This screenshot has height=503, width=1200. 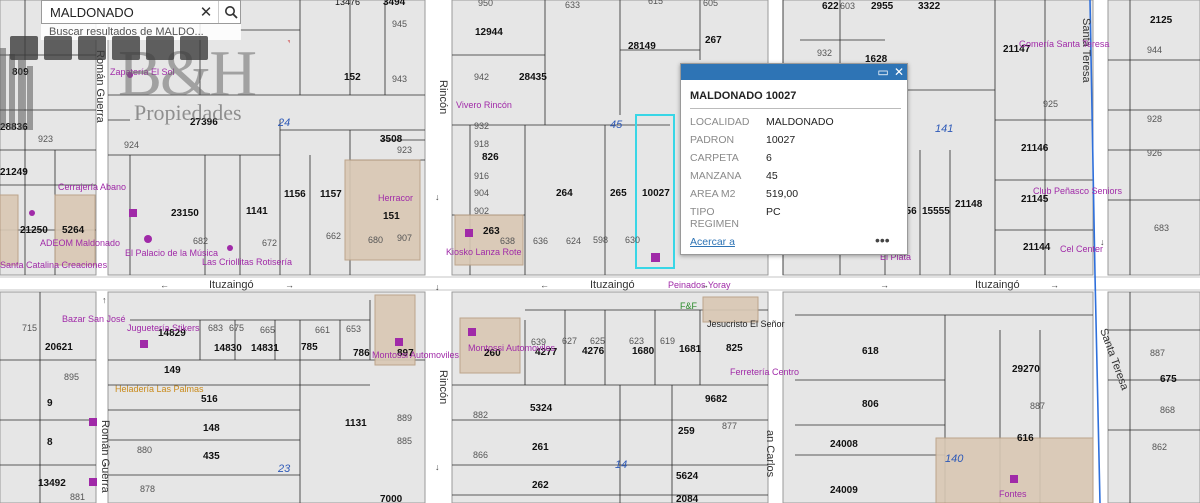 What do you see at coordinates (729, 426) in the screenshot?
I see `parcel-number: 877` at bounding box center [729, 426].